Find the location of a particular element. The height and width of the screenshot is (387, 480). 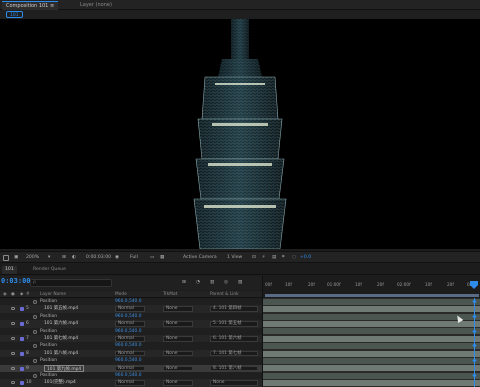

frame-blend-icon: ▥ is located at coordinates (212, 283).